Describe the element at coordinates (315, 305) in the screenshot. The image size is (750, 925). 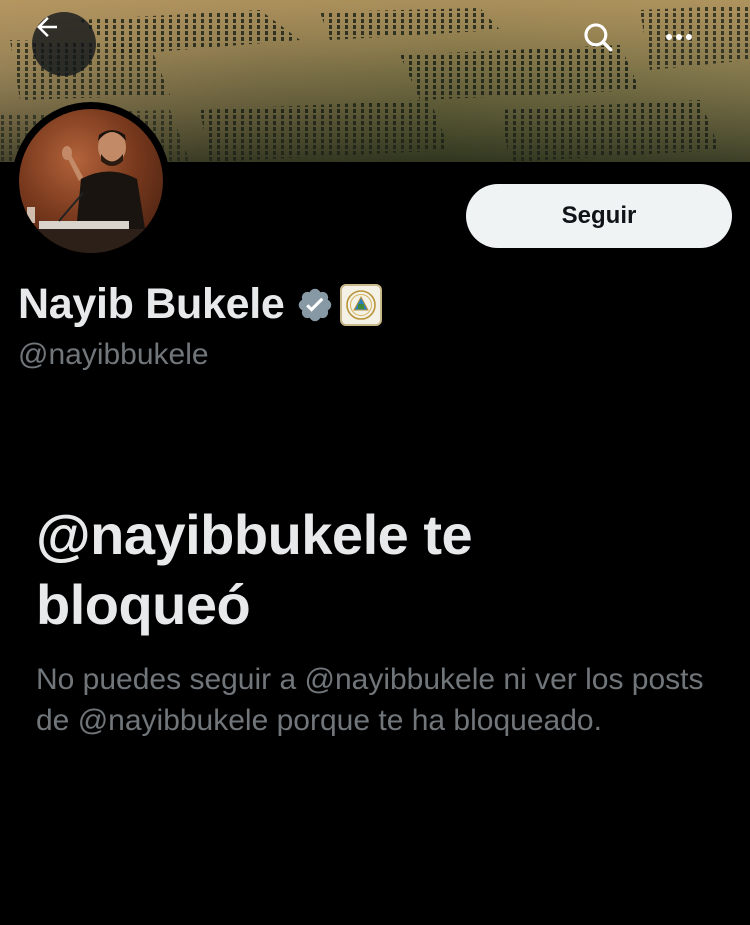
I see `verified-badge-icon` at that location.